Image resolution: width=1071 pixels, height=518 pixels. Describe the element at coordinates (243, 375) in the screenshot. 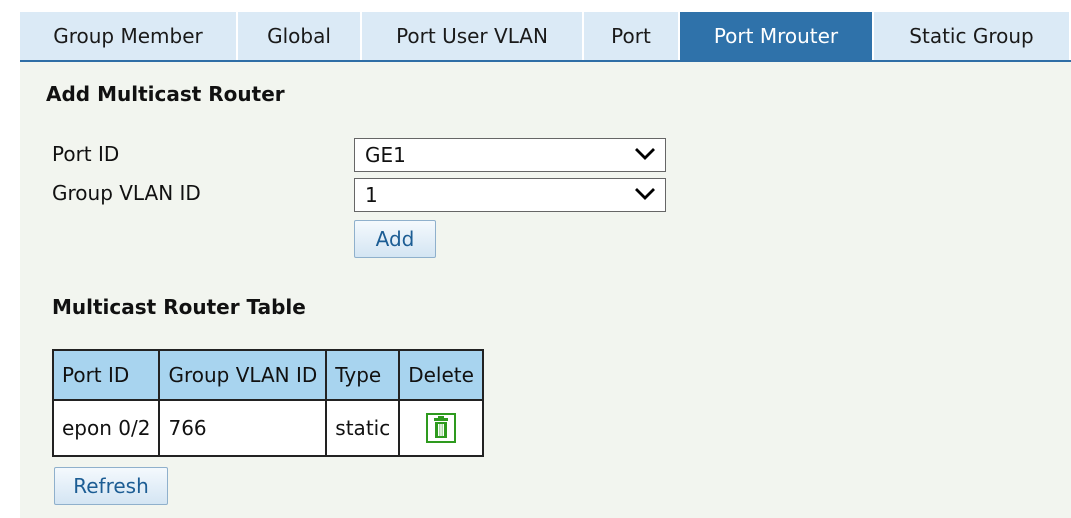

I see `column-header-group-vlan-id: Group VLAN ID` at that location.